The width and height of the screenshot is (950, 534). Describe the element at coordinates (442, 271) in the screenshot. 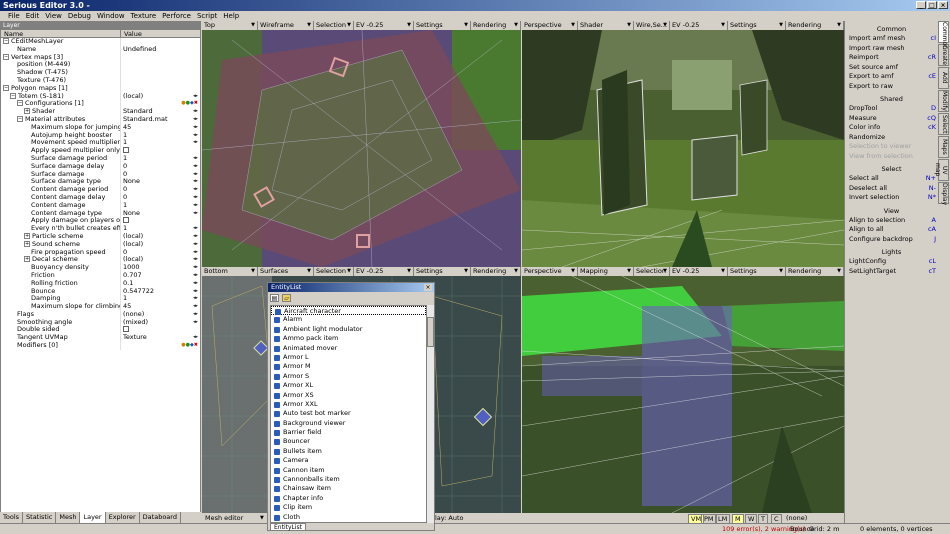

I see `viewport-dropdown: Settings ▼` at that location.